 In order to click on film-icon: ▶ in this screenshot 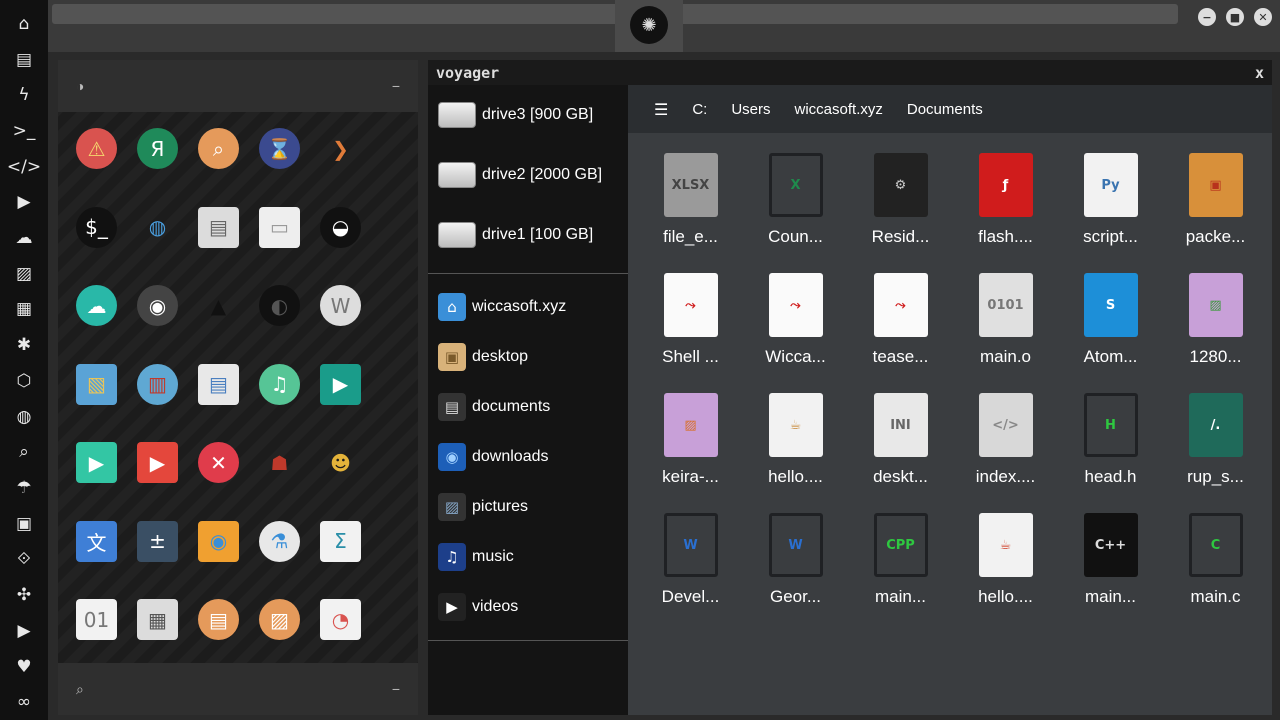, I will do `click(340, 384)`.